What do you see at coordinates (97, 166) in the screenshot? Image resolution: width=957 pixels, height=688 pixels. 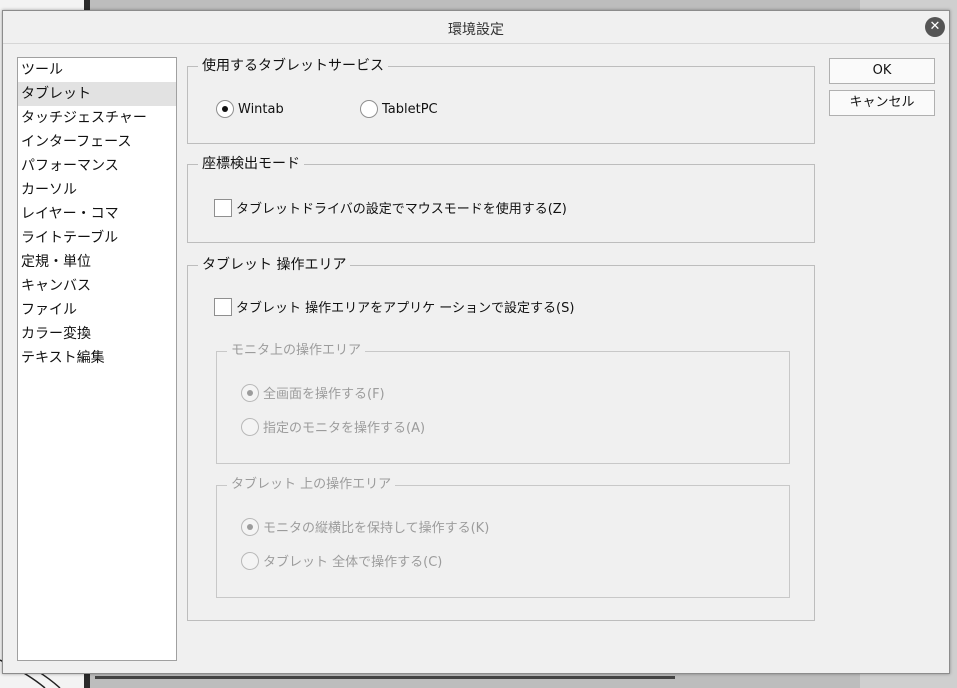 I see `category-item-performance: パフォーマンス` at bounding box center [97, 166].